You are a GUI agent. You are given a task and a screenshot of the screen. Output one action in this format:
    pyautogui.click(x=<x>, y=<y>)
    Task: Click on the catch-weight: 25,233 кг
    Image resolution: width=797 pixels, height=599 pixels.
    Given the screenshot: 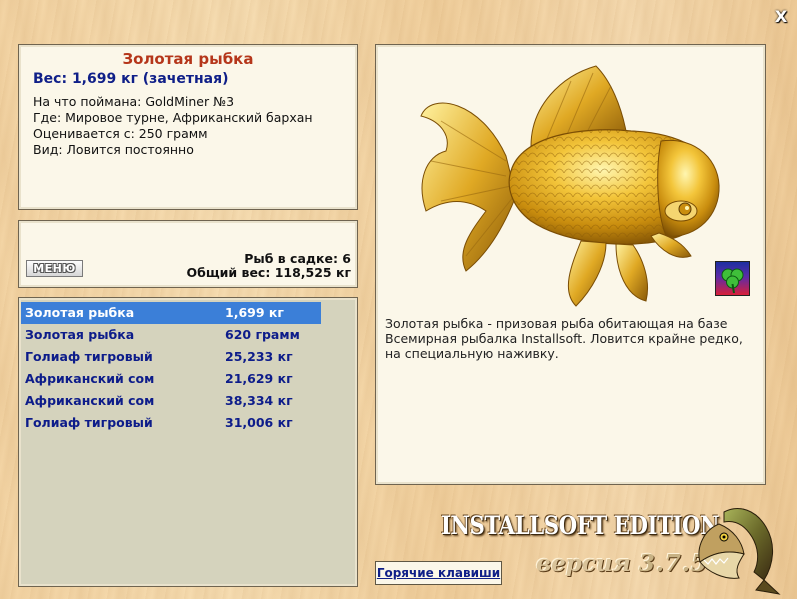 What is the action you would take?
    pyautogui.click(x=259, y=356)
    